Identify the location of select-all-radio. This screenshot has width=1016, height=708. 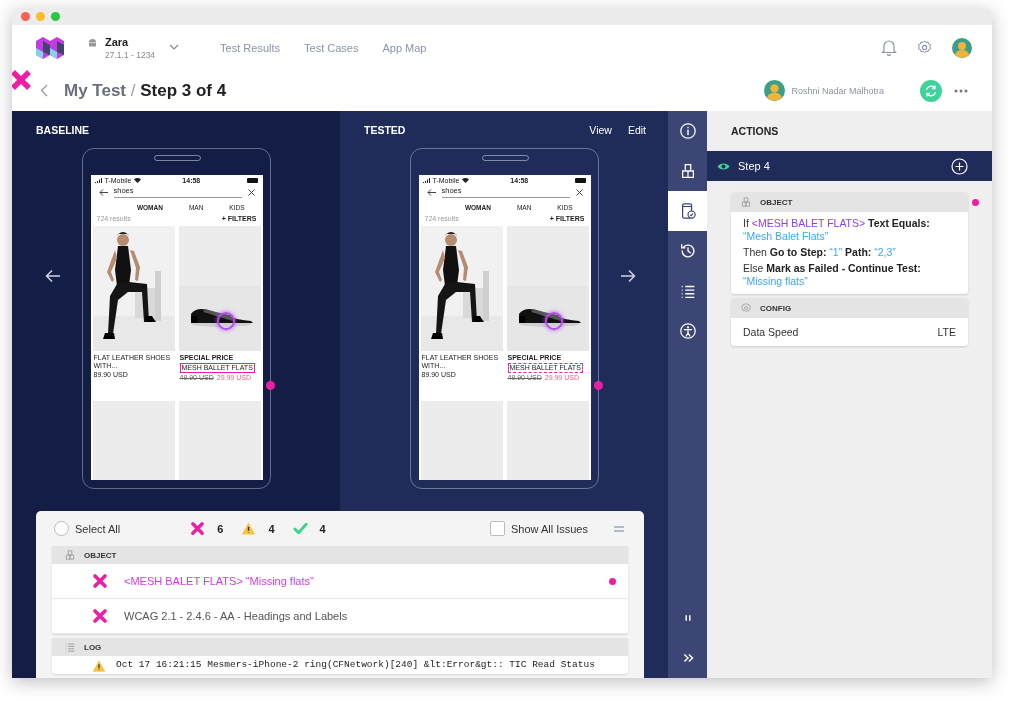
(61, 528).